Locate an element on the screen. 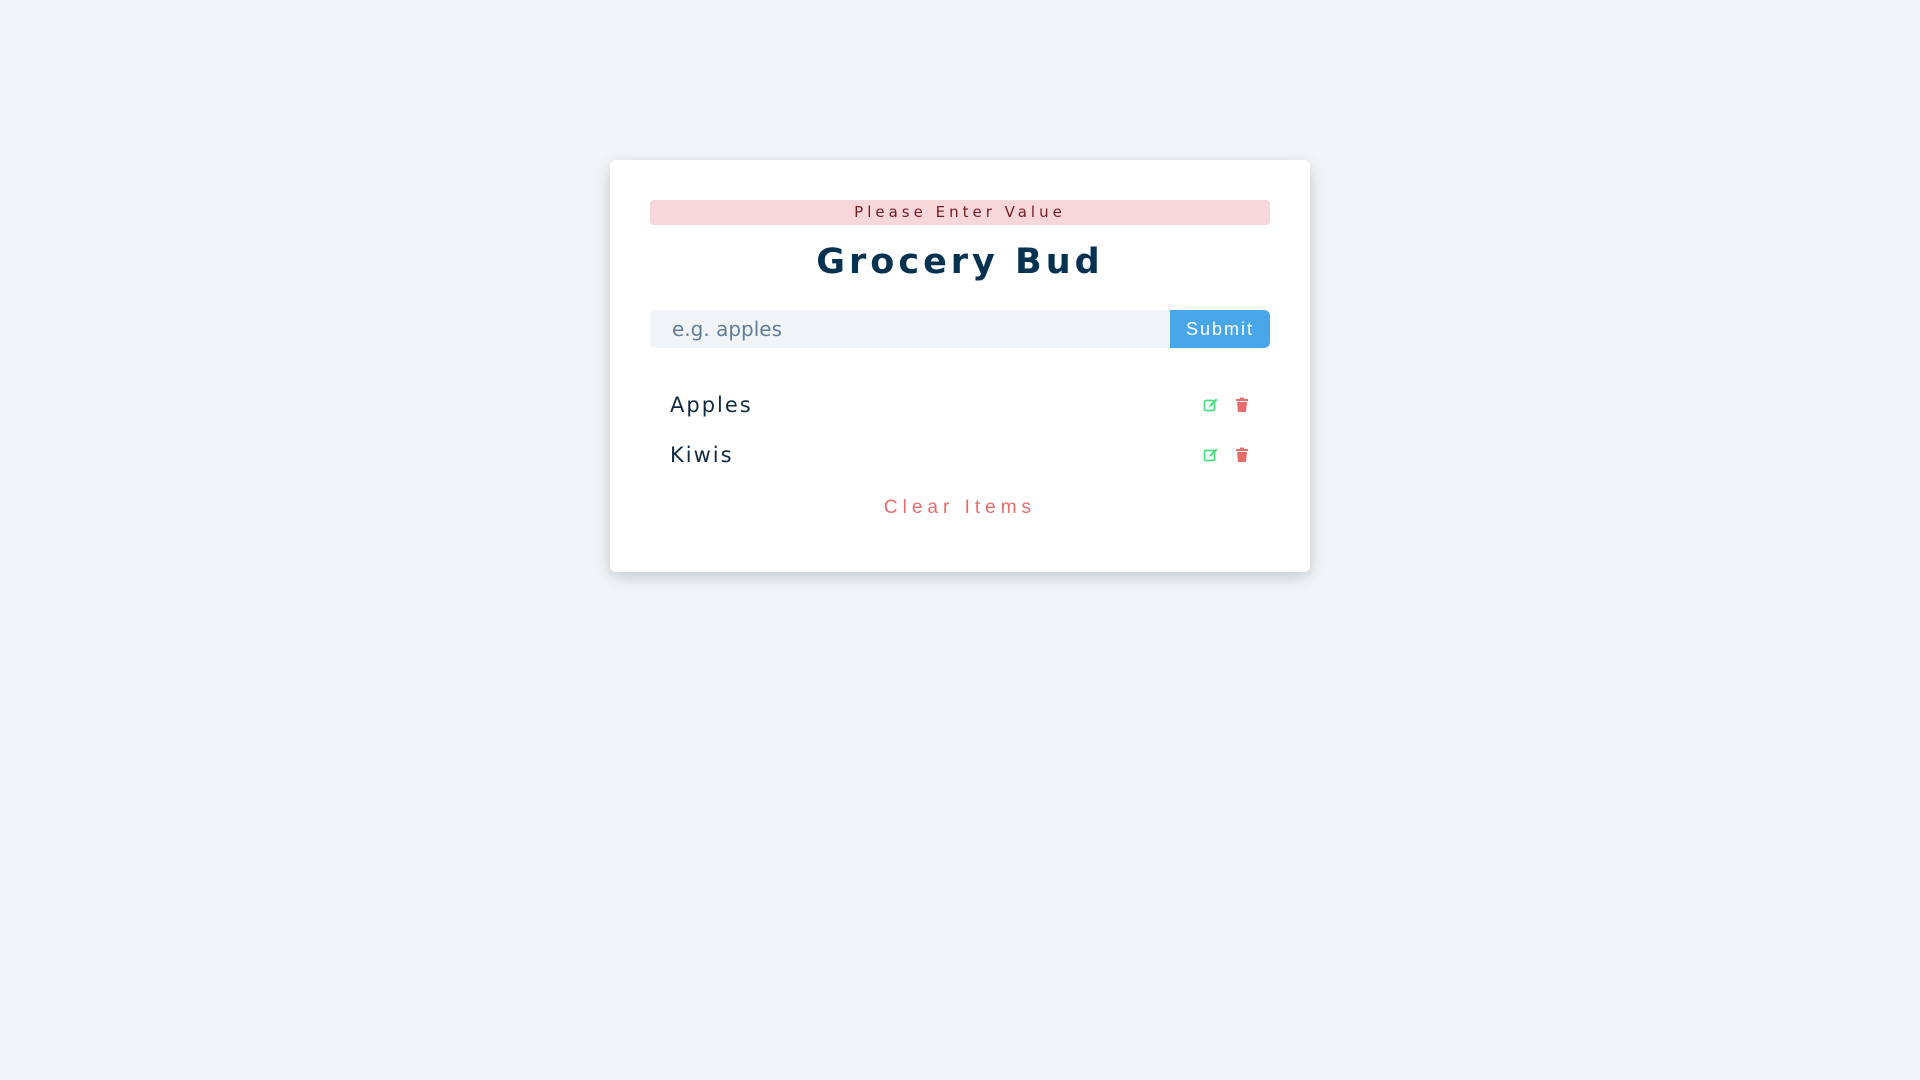  grocery-form: Submit is located at coordinates (960, 329).